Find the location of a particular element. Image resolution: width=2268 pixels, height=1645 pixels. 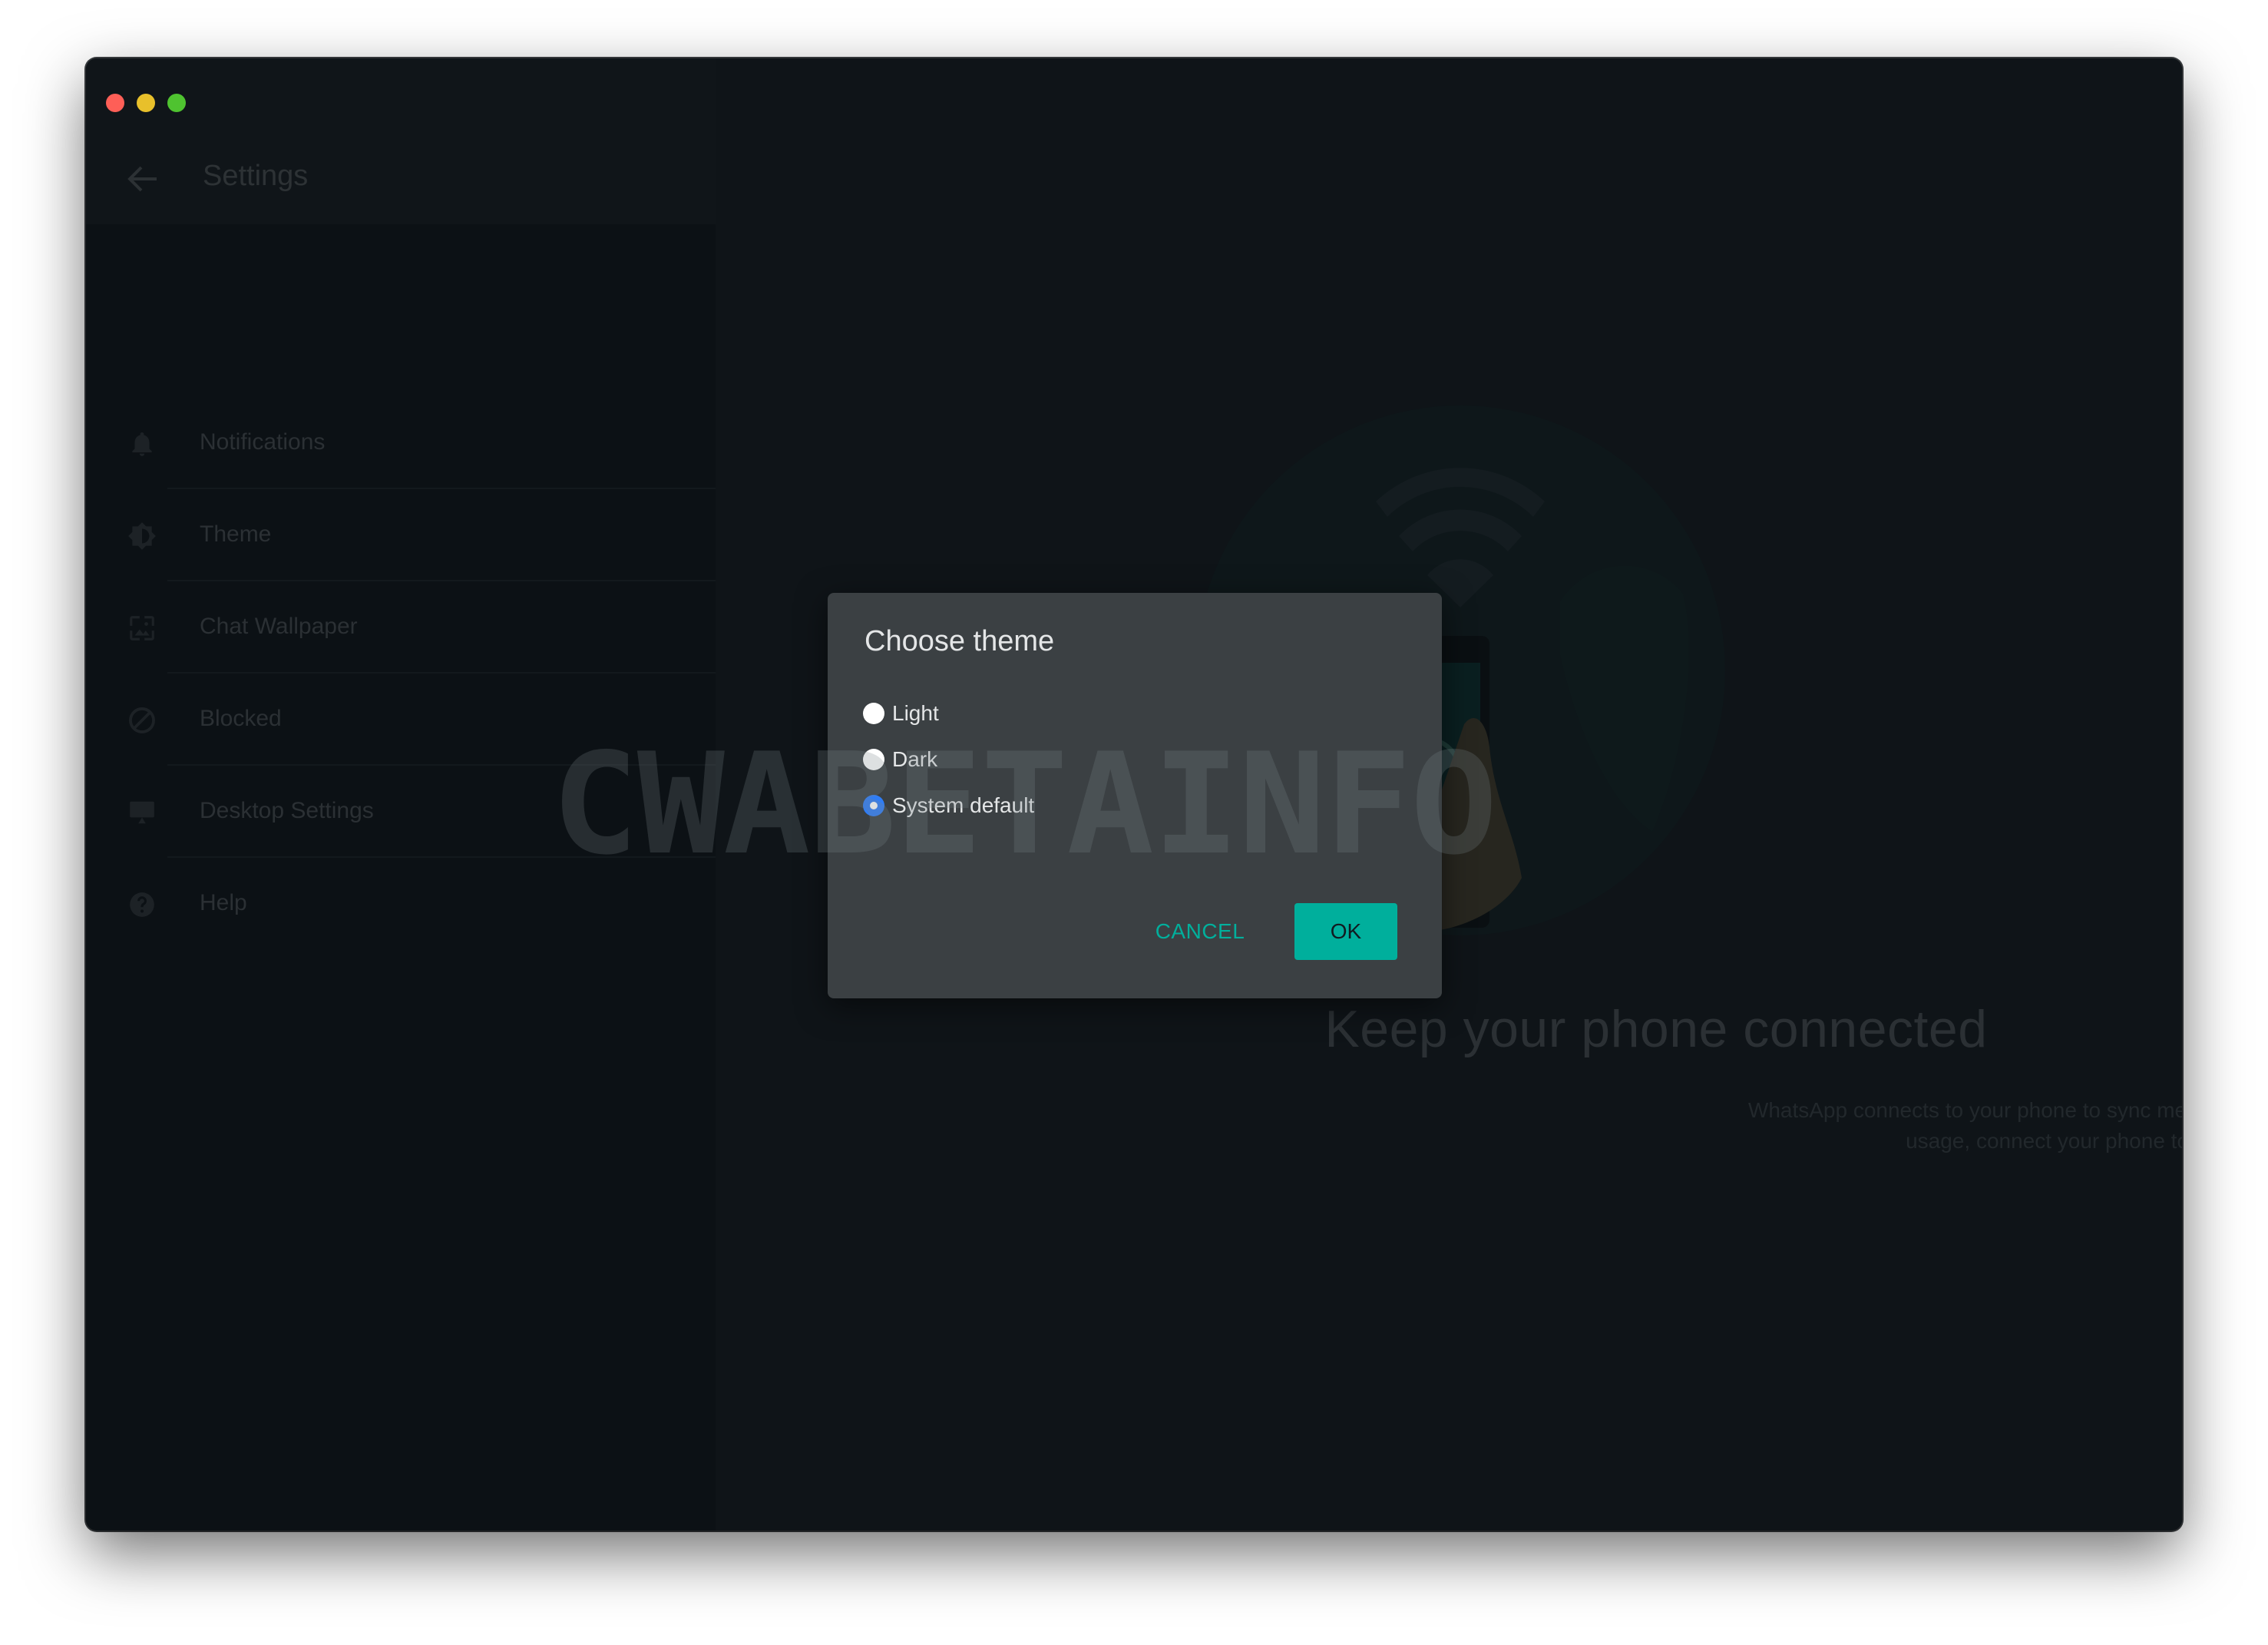

wallpaper-icon is located at coordinates (142, 628).